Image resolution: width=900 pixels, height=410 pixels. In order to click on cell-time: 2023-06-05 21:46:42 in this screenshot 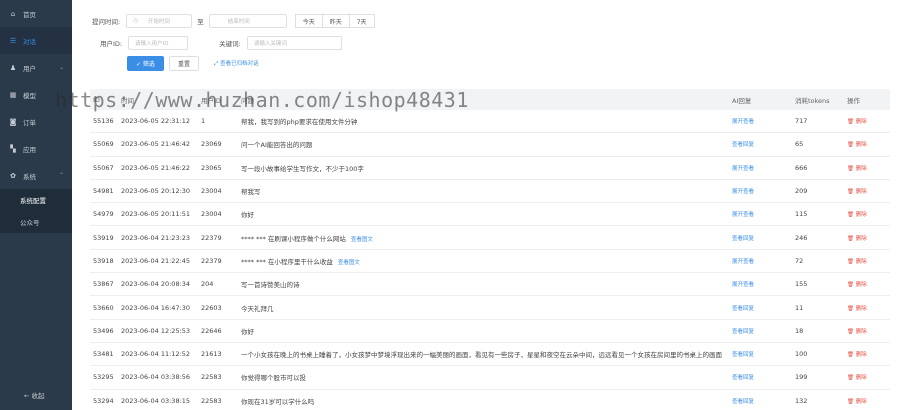, I will do `click(156, 144)`.